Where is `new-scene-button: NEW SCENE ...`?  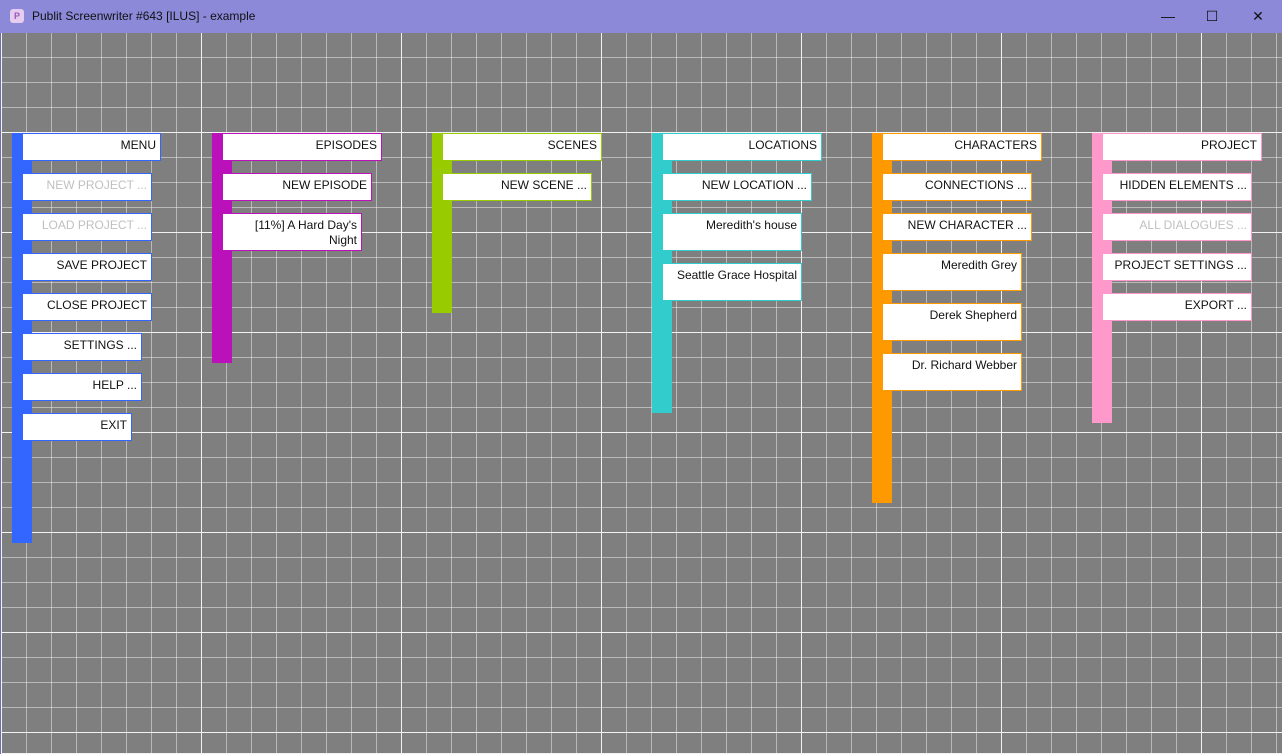
new-scene-button: NEW SCENE ... is located at coordinates (517, 187).